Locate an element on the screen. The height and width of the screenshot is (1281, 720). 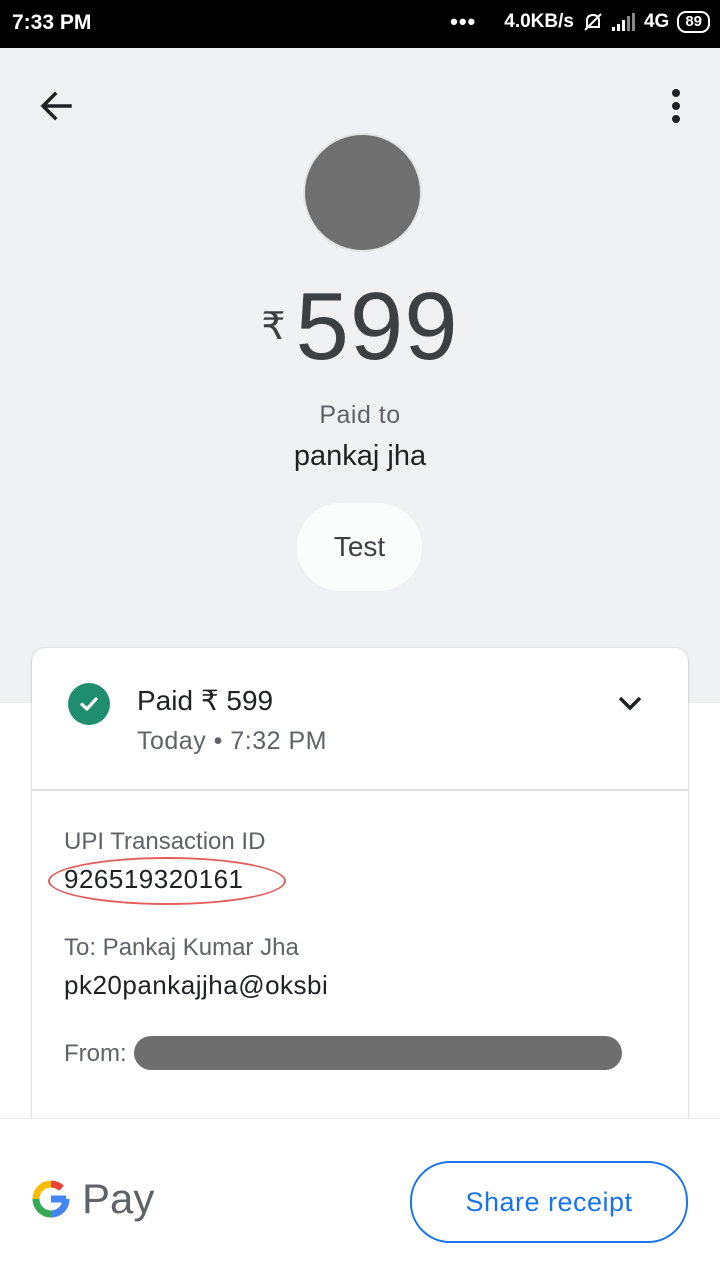
recipient-vpa: pk20pankajjha@oksbi is located at coordinates (196, 985).